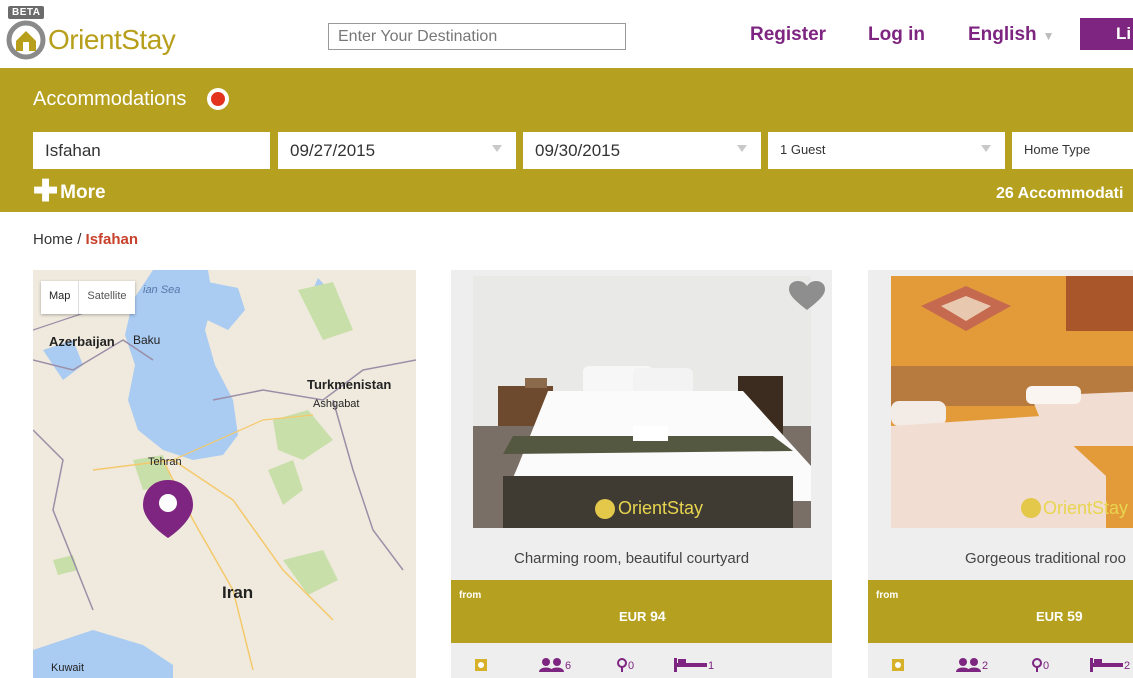 The image size is (1133, 678). I want to click on price-amount: 94, so click(658, 616).